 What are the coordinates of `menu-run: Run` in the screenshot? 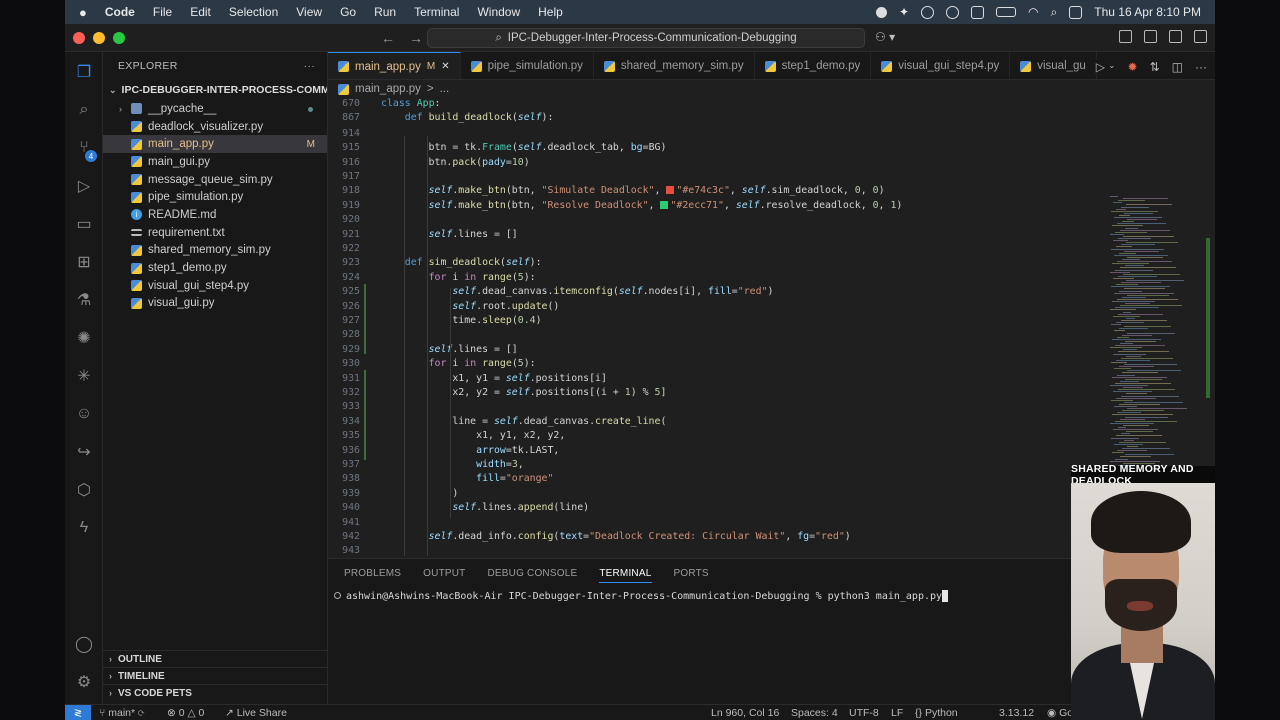 It's located at (385, 12).